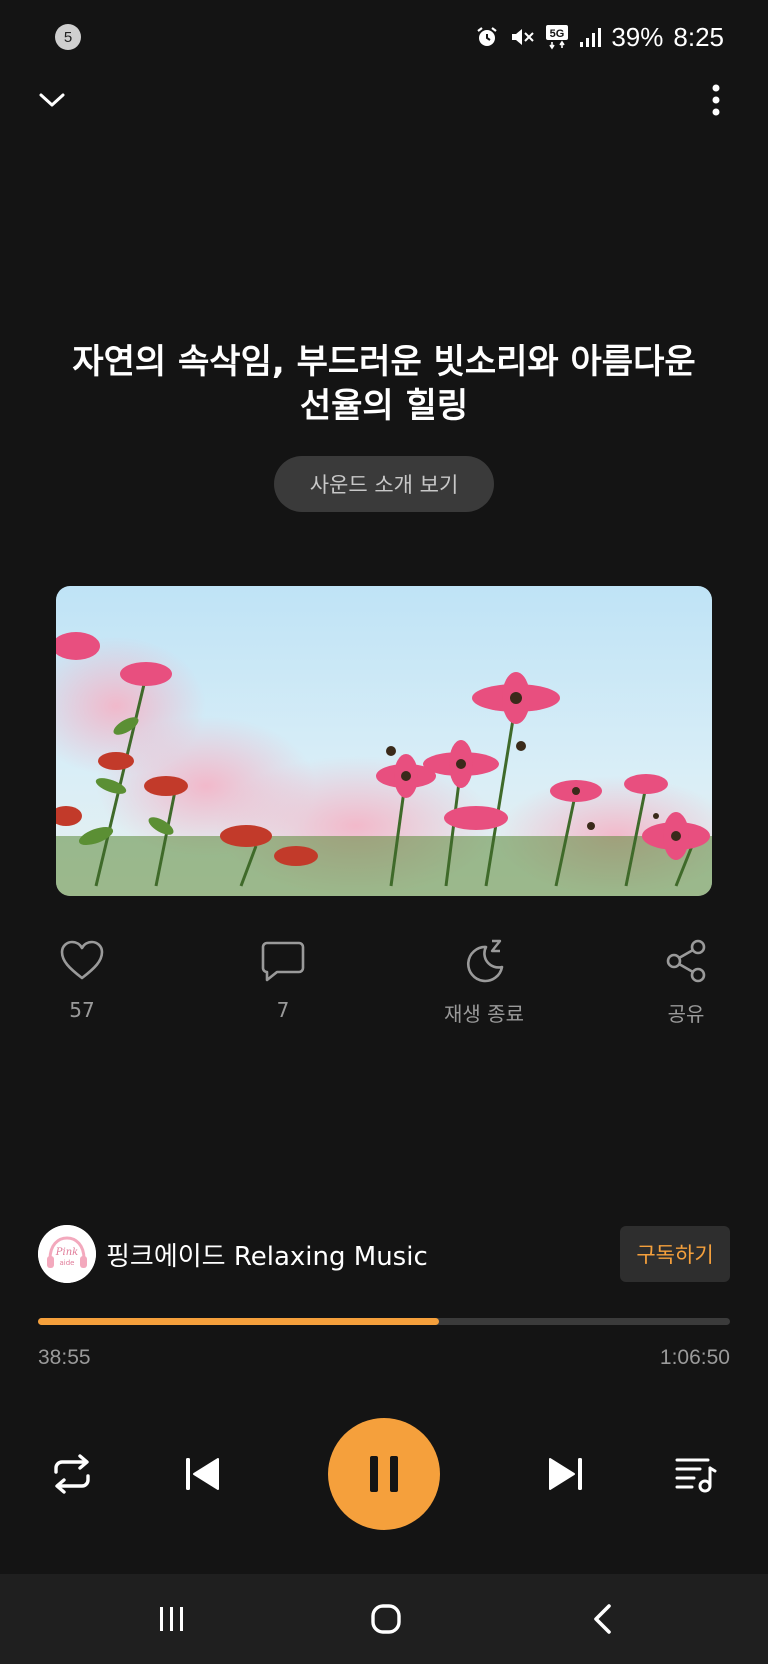 The image size is (768, 1664). What do you see at coordinates (698, 36) in the screenshot?
I see `clock: 8:25` at bounding box center [698, 36].